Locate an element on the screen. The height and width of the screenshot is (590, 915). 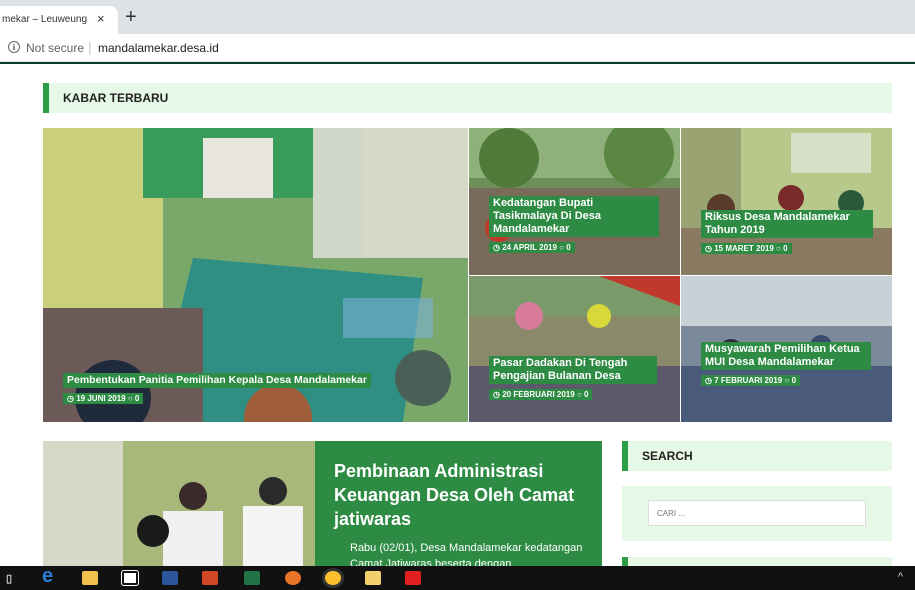
featured-meta: ◷ 24 APRIL 2019 ○ 0 is located at coordinates (532, 247).